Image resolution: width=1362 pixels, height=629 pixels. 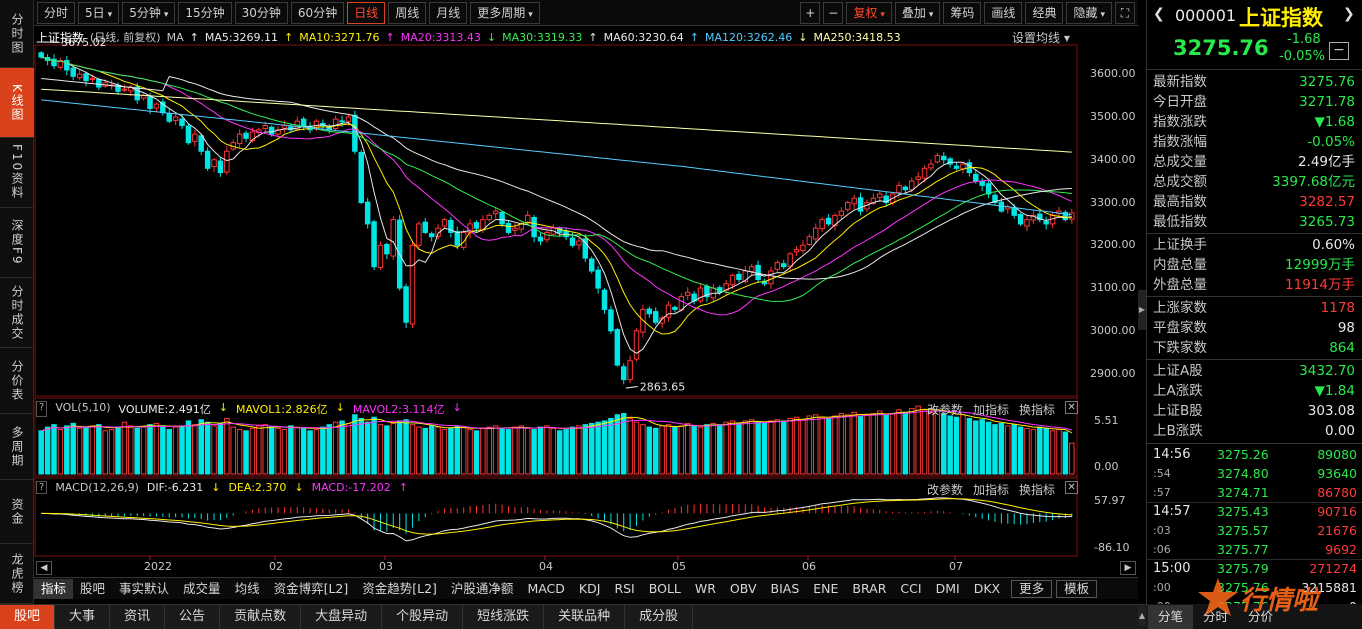 I want to click on macd-dea: DEA:2.370, so click(x=257, y=487).